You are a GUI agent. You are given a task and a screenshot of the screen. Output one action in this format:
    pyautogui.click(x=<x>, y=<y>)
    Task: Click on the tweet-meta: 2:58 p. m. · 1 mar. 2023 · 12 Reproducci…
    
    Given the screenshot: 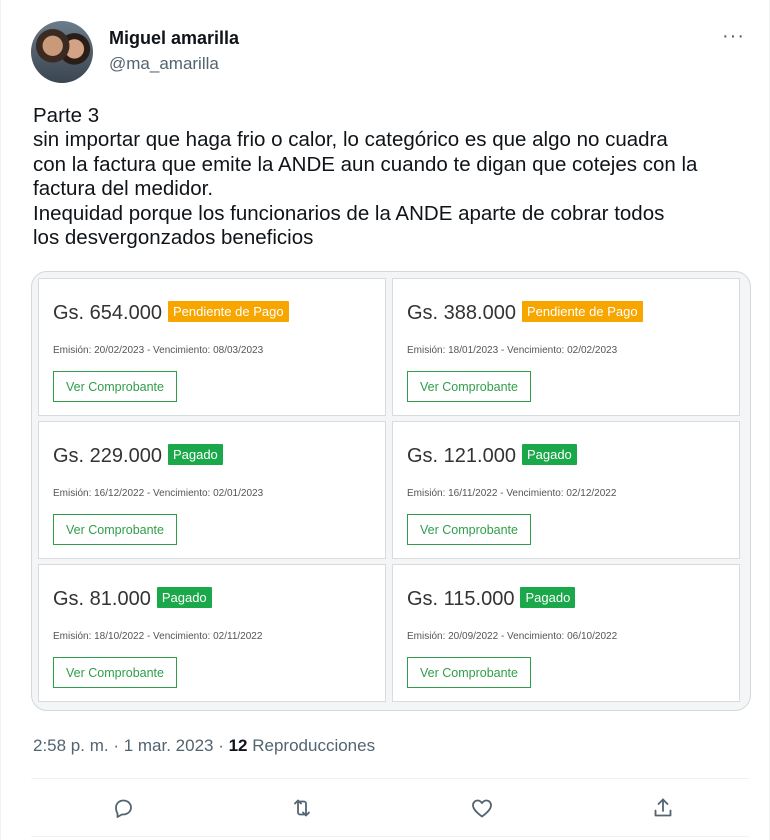 What is the action you would take?
    pyautogui.click(x=204, y=746)
    